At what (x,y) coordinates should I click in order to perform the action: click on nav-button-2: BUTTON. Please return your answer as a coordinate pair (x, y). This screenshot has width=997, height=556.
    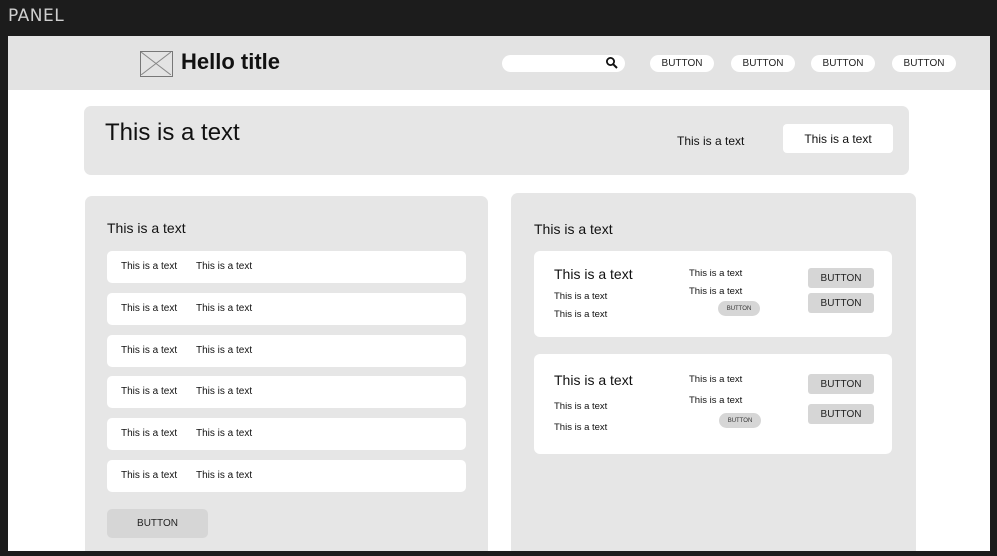
    Looking at the image, I should click on (763, 63).